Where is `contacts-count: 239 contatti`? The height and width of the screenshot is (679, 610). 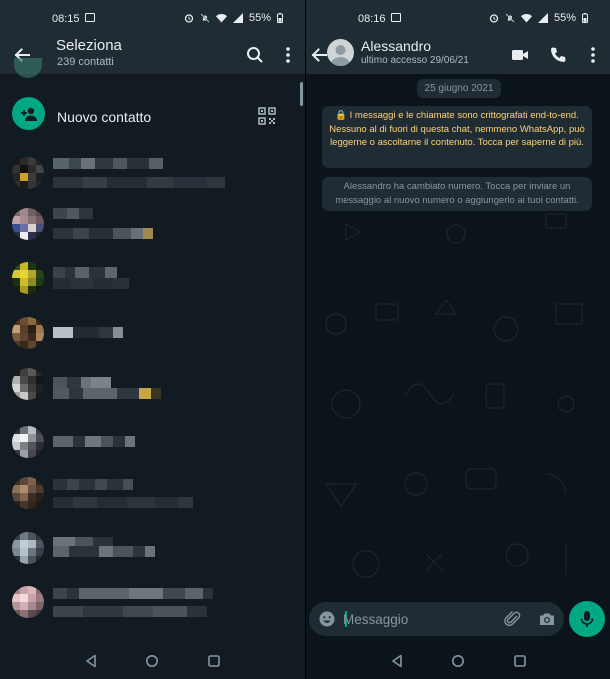 contacts-count: 239 contatti is located at coordinates (85, 62).